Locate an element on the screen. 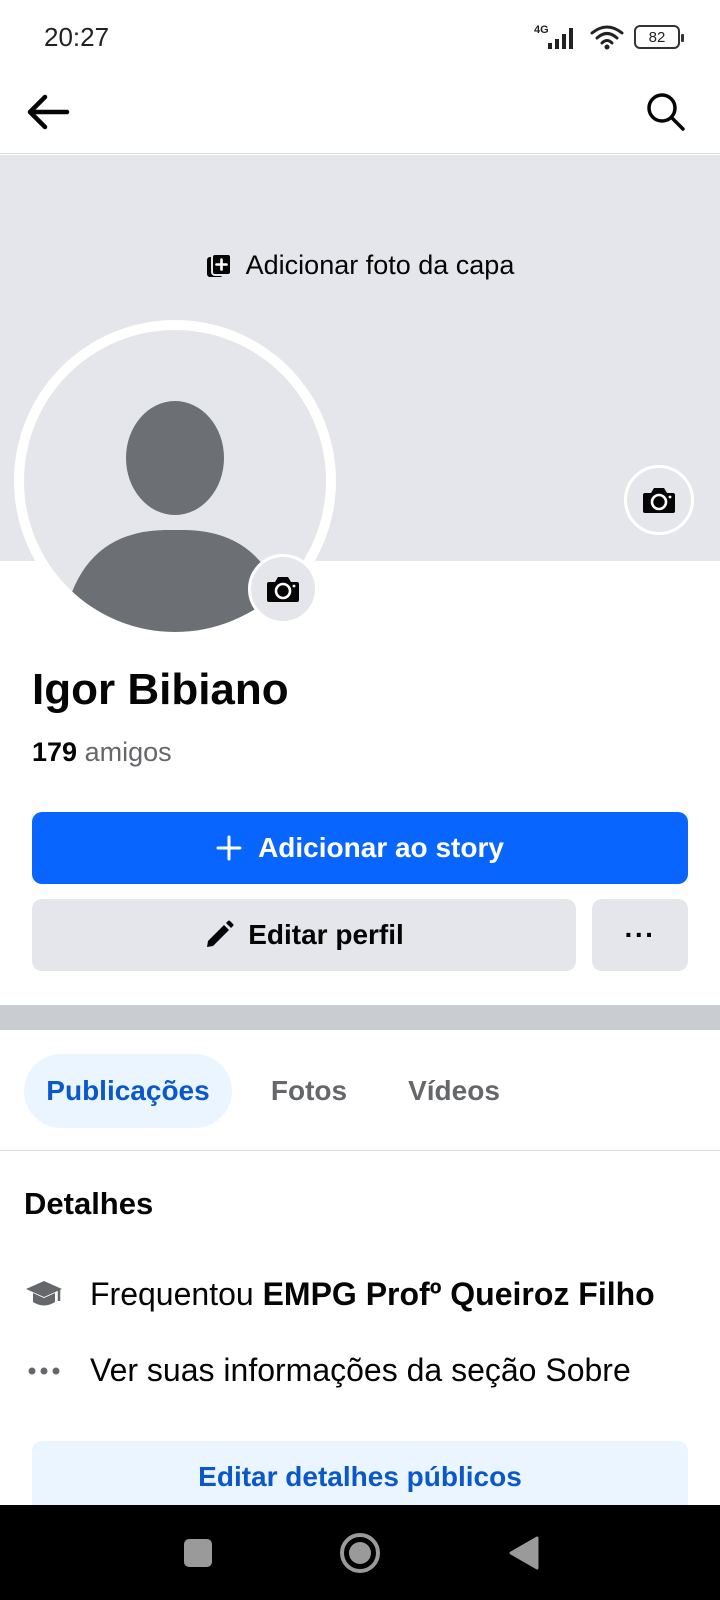 The image size is (720, 1600). triangle-back-icon is located at coordinates (524, 1553).